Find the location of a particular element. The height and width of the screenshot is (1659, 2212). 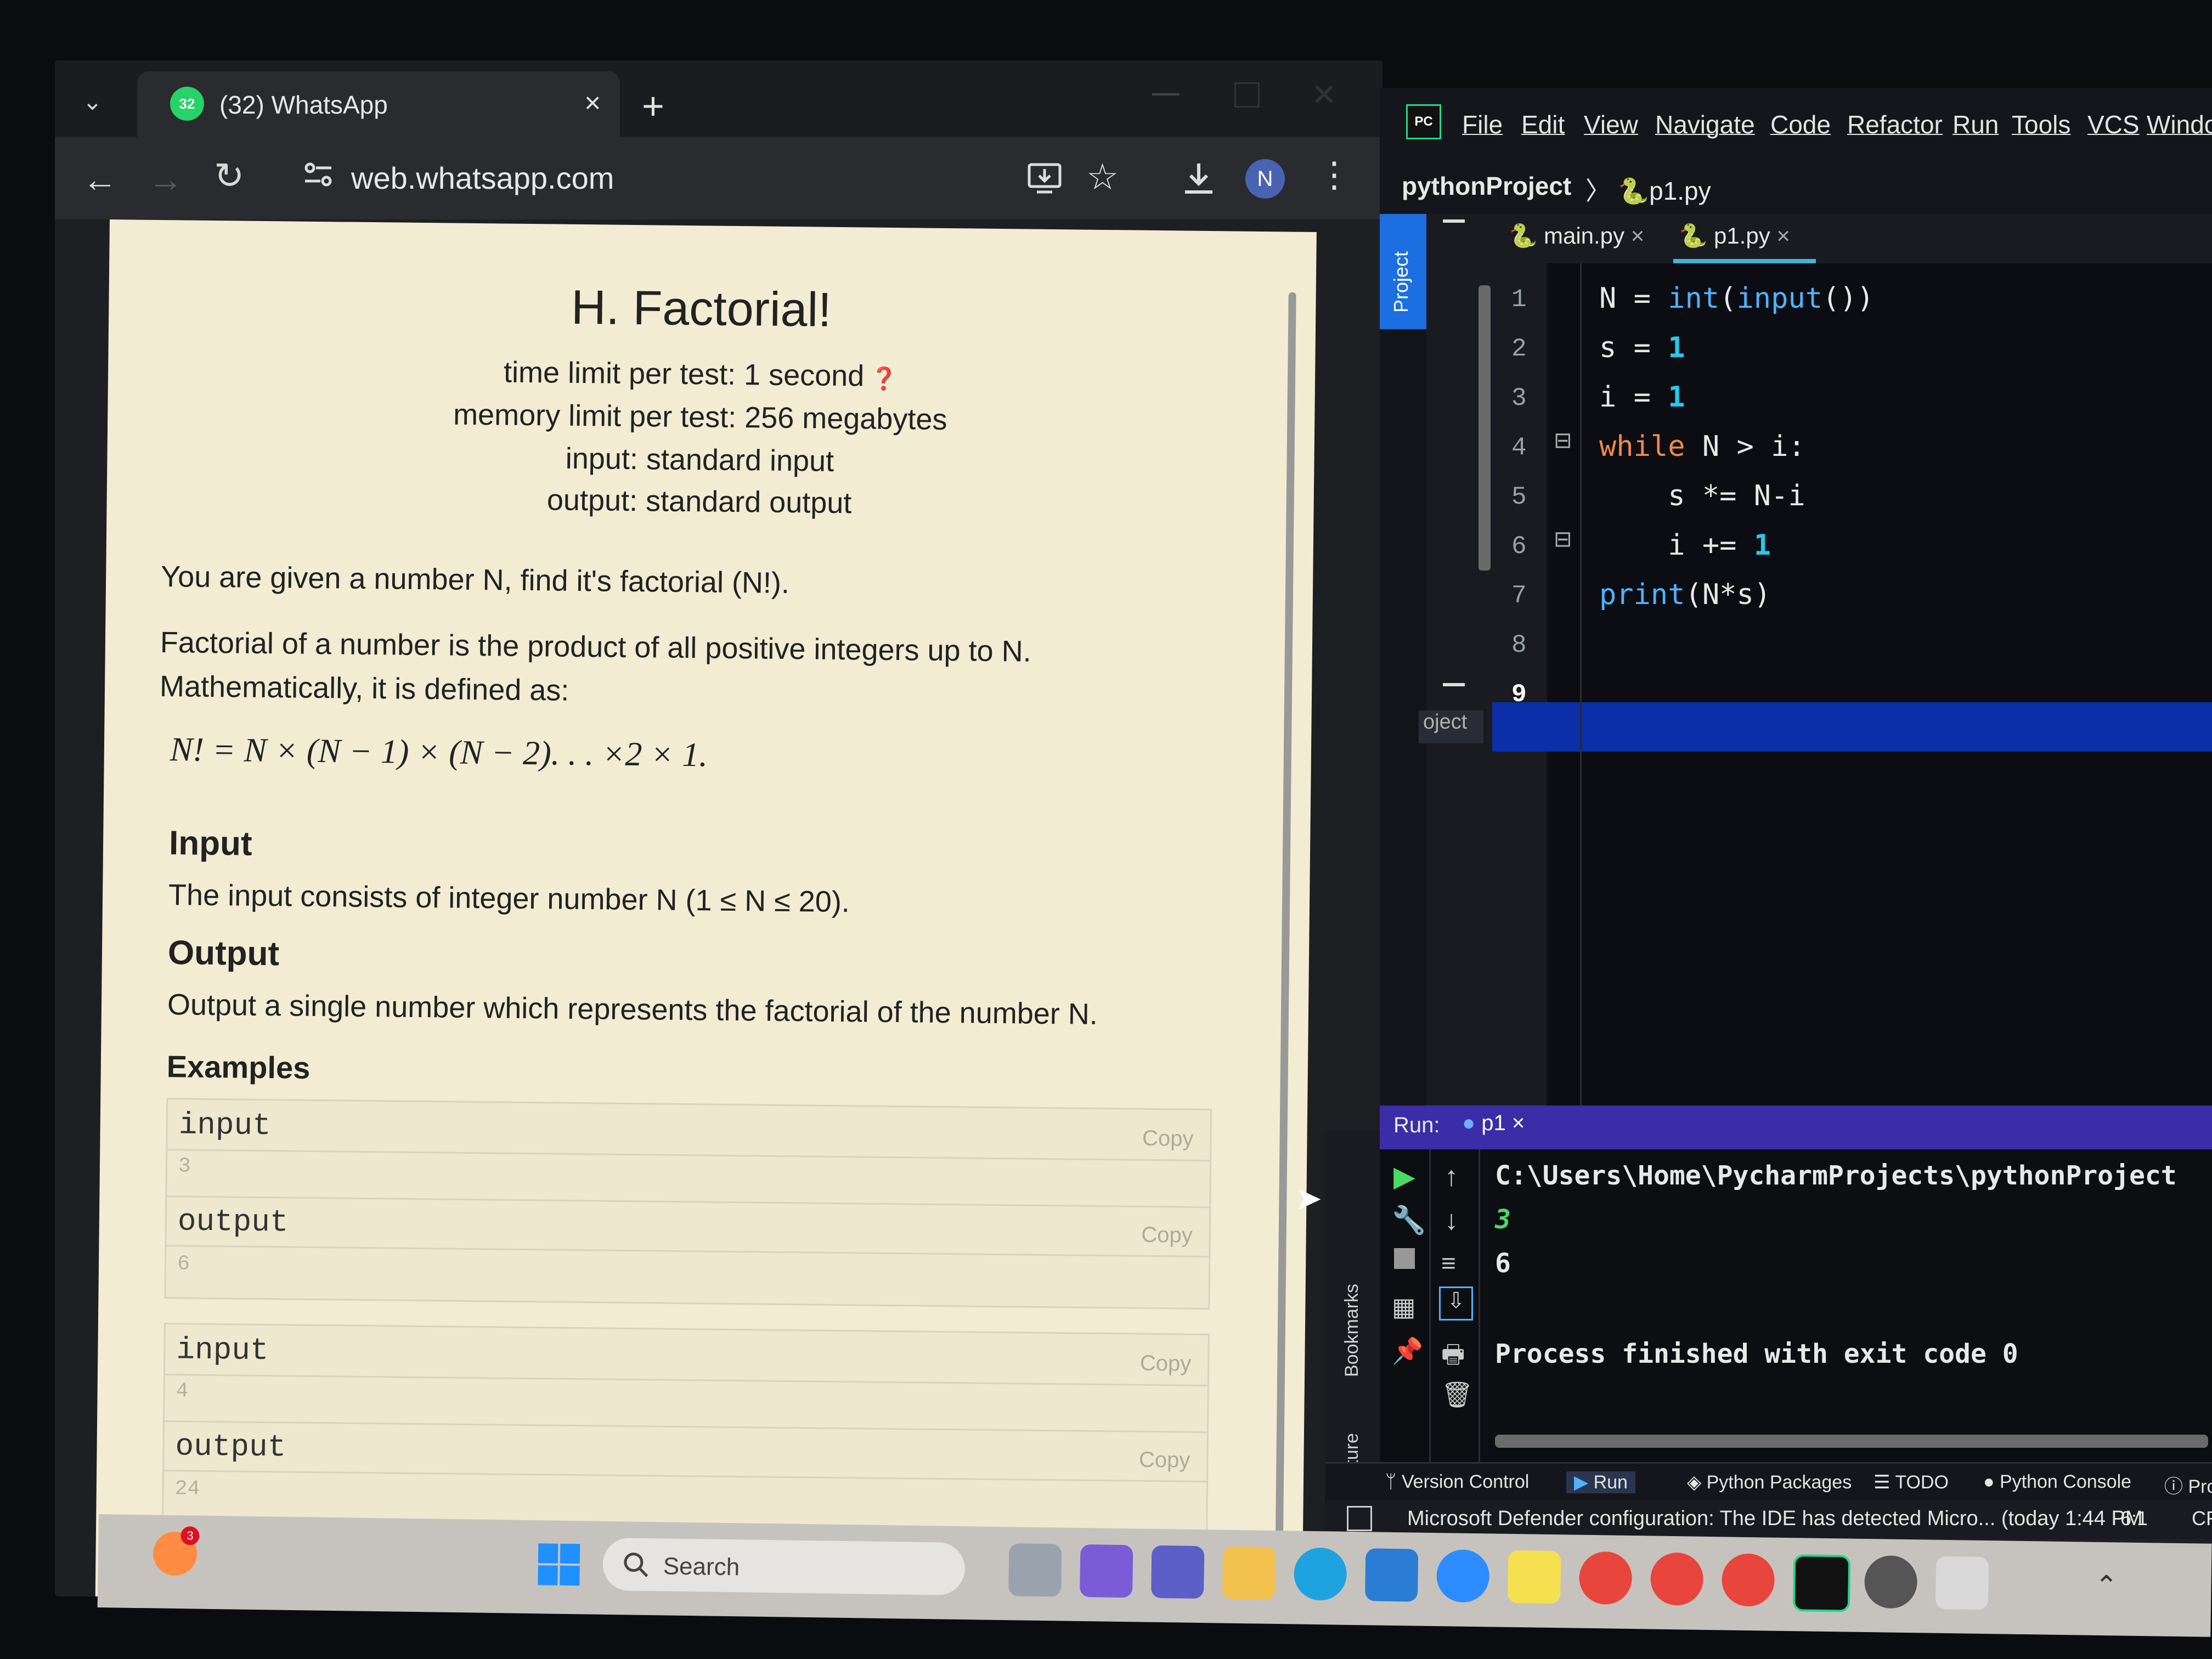

edge-icon is located at coordinates (1321, 1574).